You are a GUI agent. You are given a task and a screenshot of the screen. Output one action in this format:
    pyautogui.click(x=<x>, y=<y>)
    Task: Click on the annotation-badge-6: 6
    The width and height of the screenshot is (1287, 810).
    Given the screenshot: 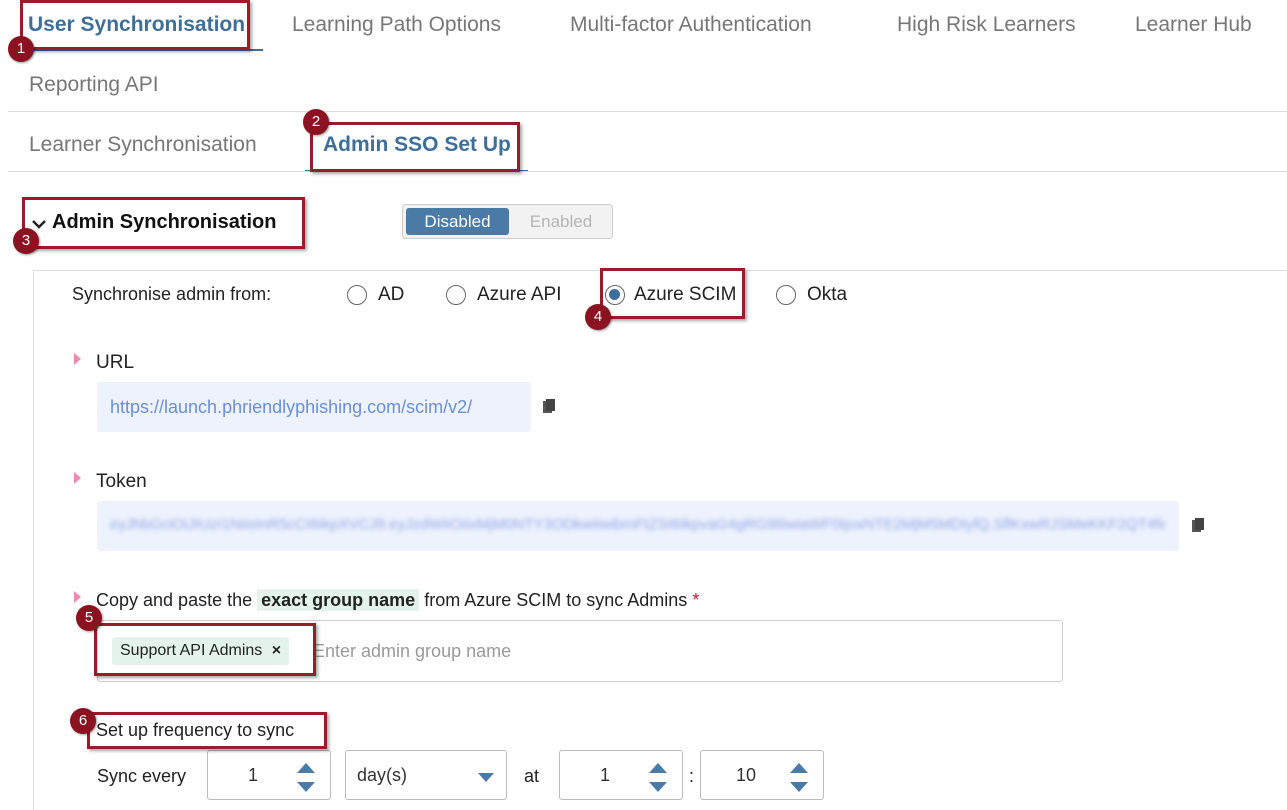 What is the action you would take?
    pyautogui.click(x=83, y=721)
    